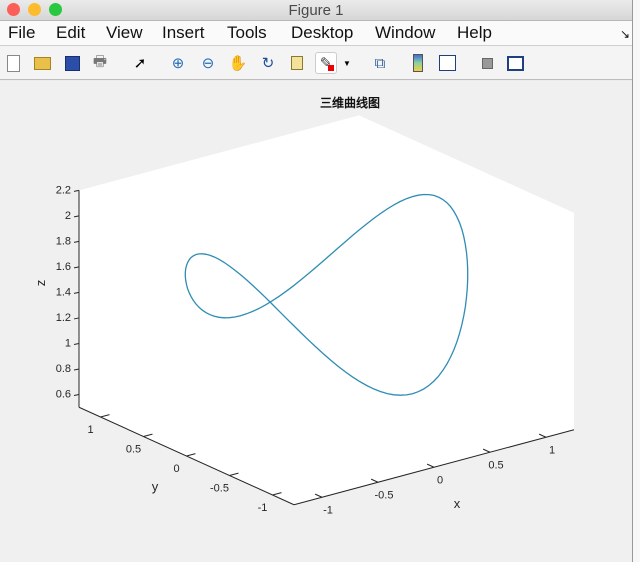  Describe the element at coordinates (487, 63) in the screenshot. I see `hide-plot-tools-icon` at that location.